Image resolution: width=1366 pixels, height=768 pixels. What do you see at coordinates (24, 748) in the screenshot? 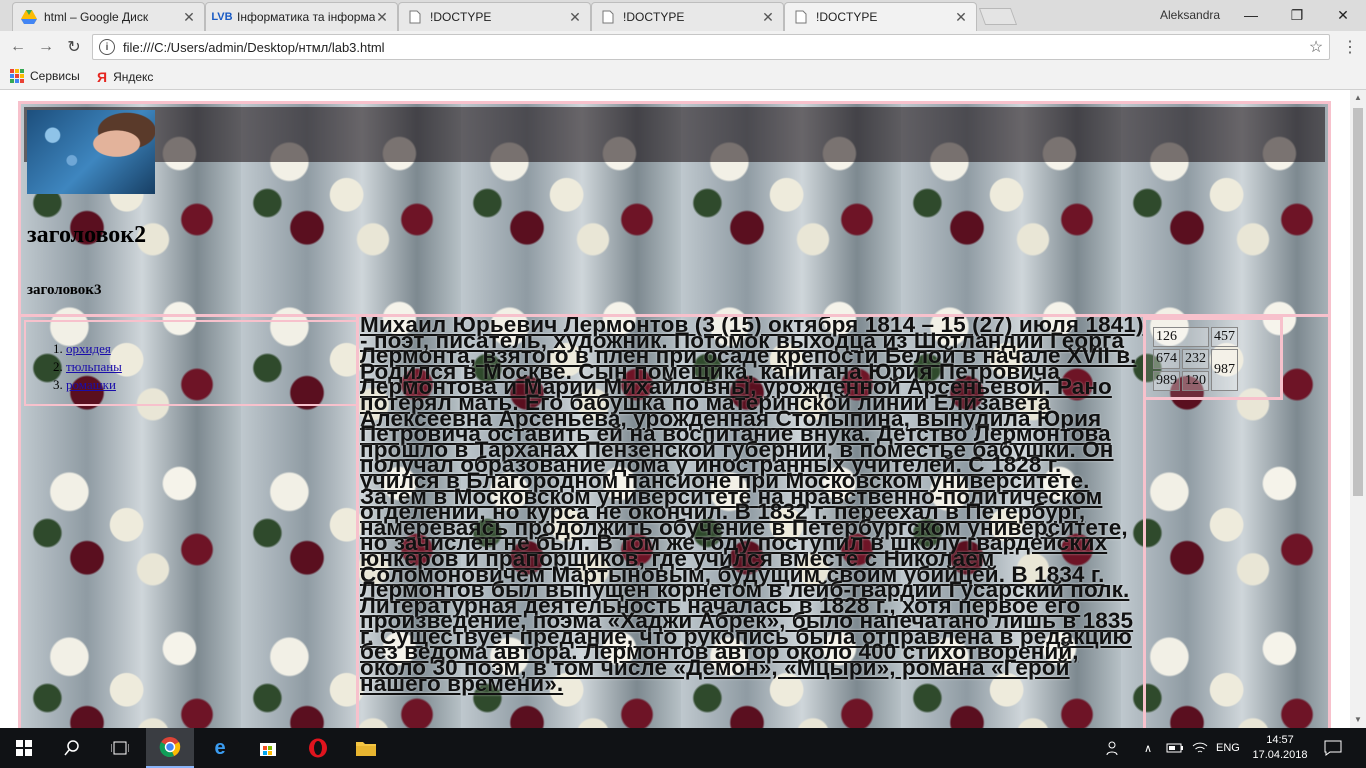
I see `windows-start-icon` at bounding box center [24, 748].